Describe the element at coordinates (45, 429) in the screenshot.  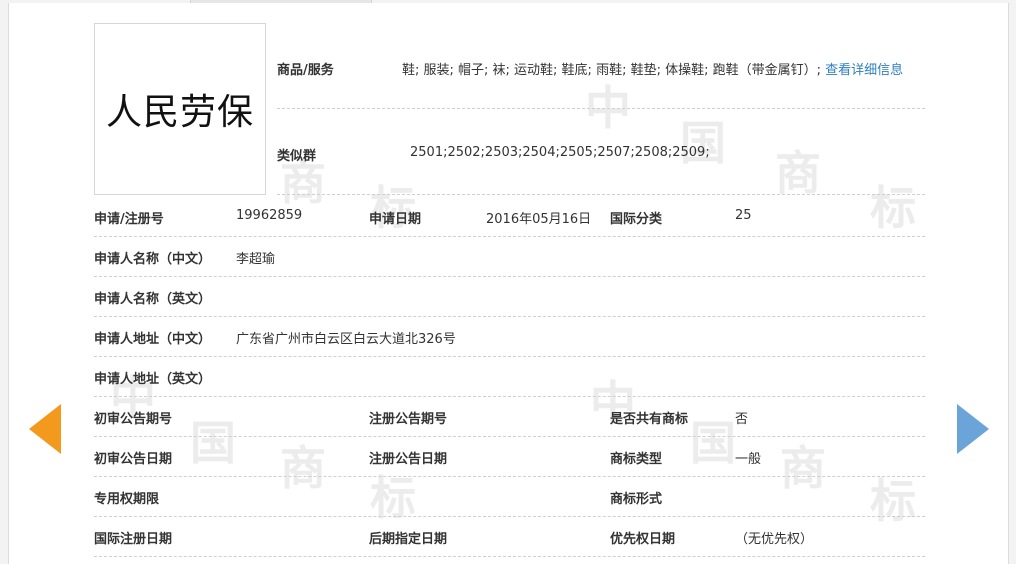
I see `arrow-left-icon` at that location.